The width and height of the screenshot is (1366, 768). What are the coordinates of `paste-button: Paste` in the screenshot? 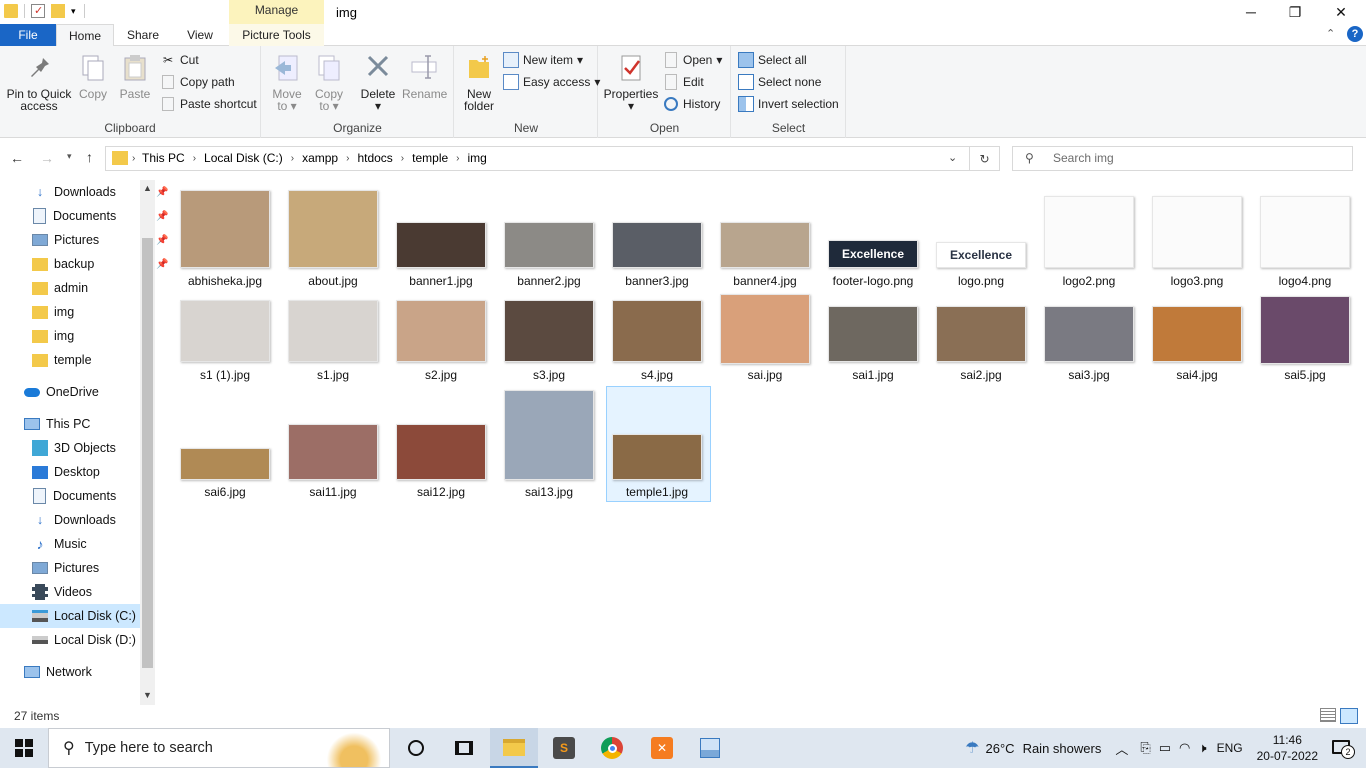 It's located at (135, 76).